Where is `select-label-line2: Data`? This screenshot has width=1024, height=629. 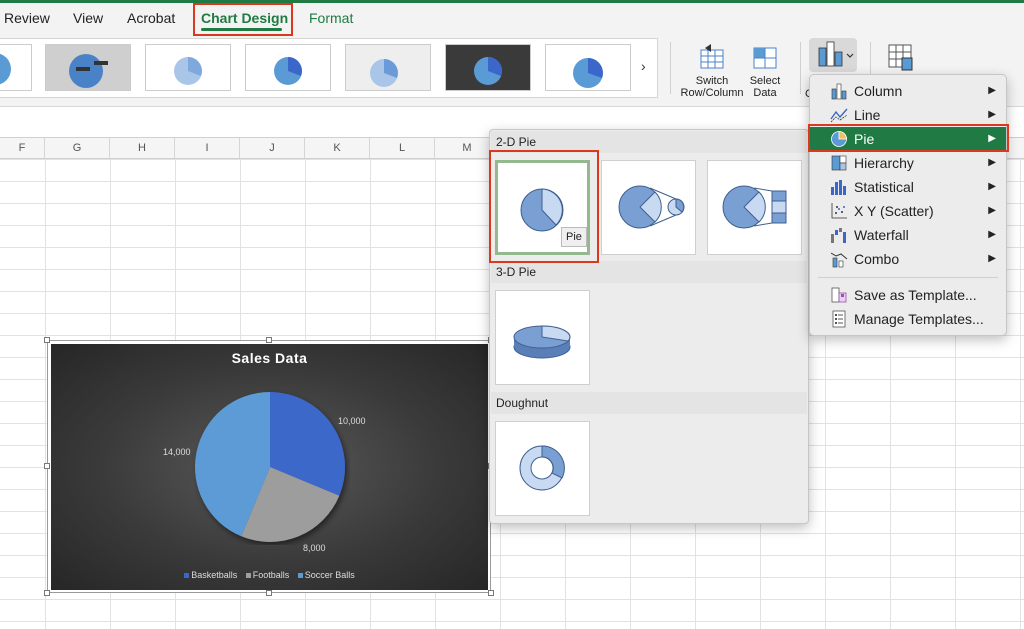
select-label-line2: Data is located at coordinates (765, 93).